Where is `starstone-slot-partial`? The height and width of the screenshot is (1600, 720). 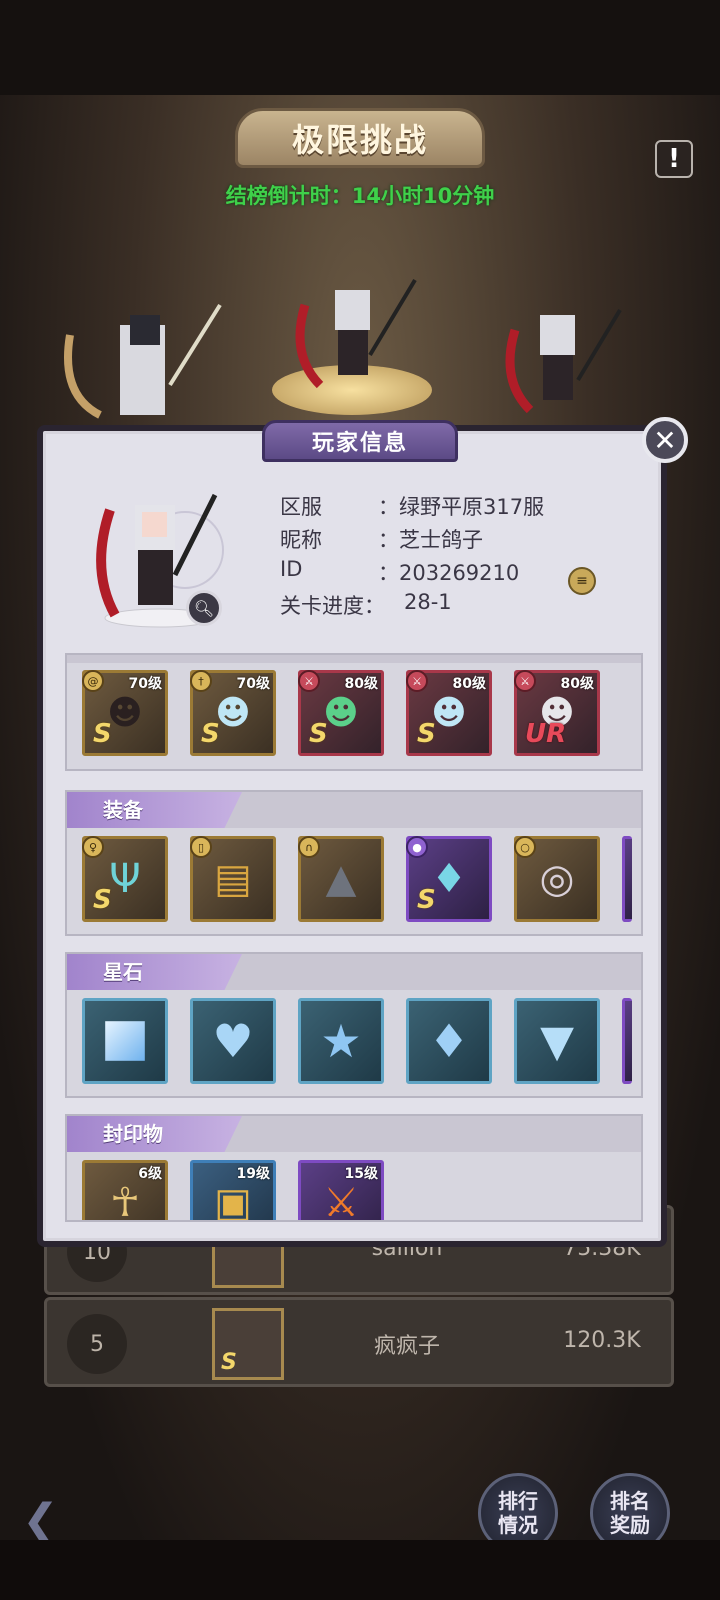
starstone-slot-partial is located at coordinates (627, 1041).